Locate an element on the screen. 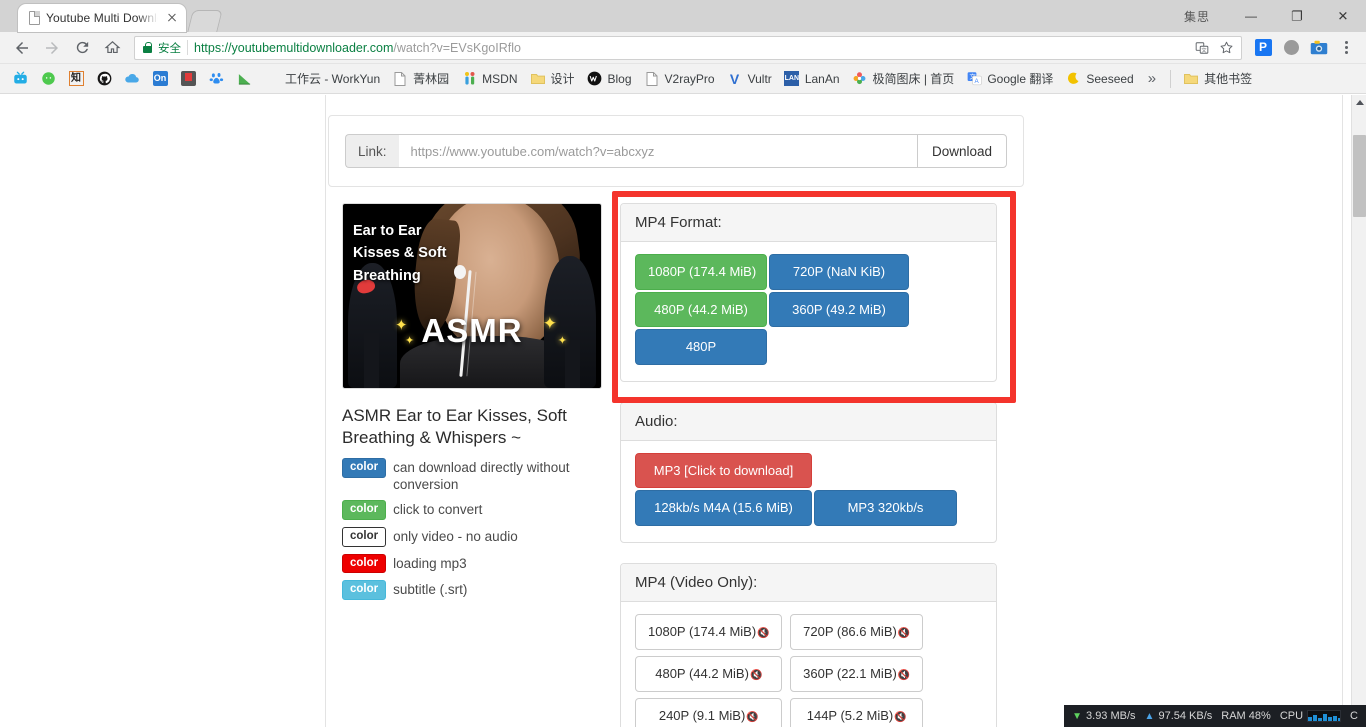  minimize-button: — is located at coordinates (1251, 16).